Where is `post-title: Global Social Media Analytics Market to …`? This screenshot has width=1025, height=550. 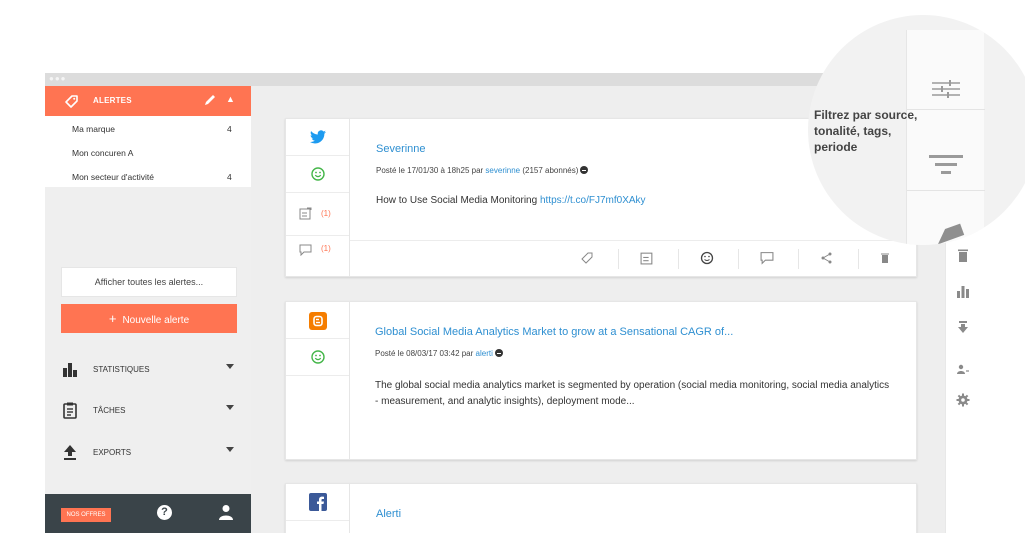
post-title: Global Social Media Analytics Market to … is located at coordinates (554, 332).